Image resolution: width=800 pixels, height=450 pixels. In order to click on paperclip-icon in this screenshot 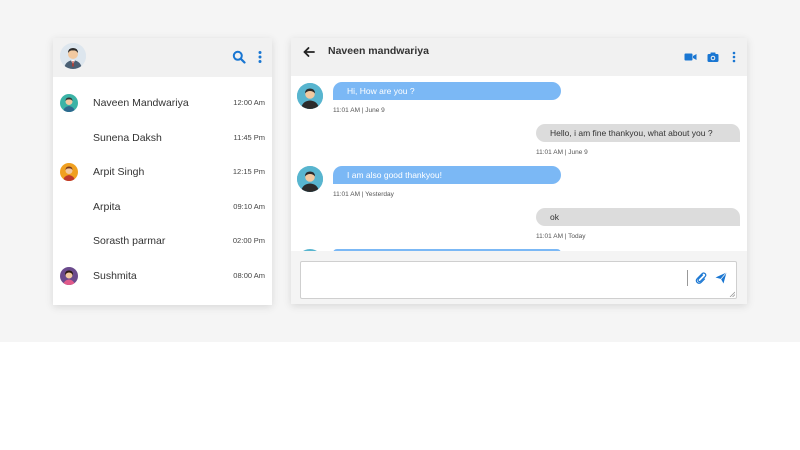, I will do `click(701, 278)`.